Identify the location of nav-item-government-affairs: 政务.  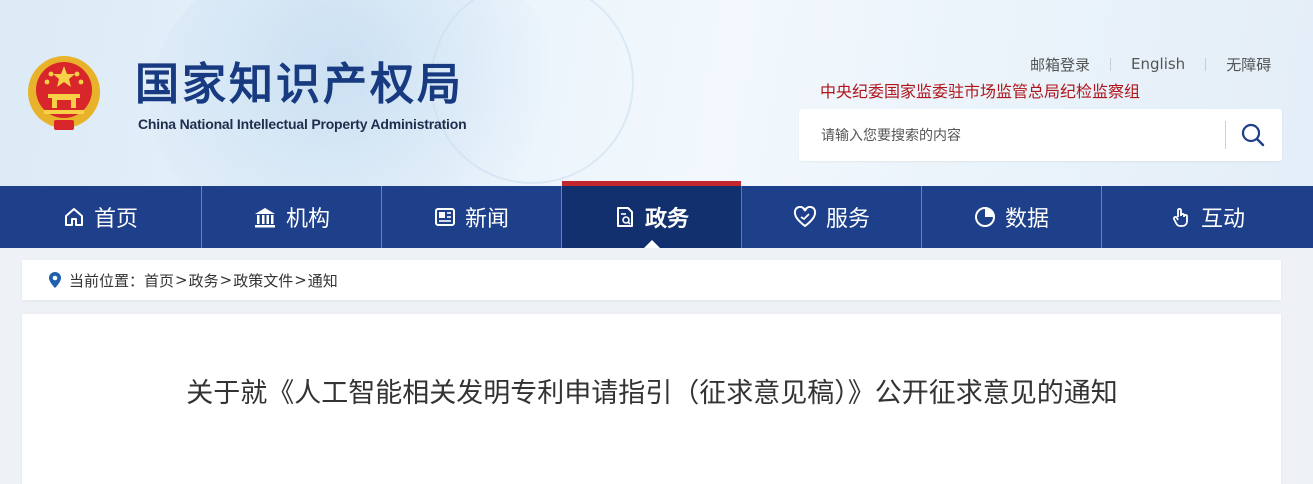
(652, 214).